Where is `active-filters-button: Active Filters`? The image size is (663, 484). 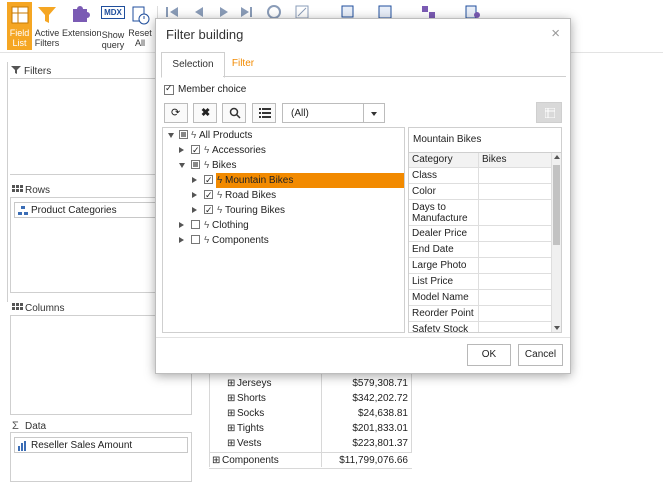 active-filters-button: Active Filters is located at coordinates (47, 26).